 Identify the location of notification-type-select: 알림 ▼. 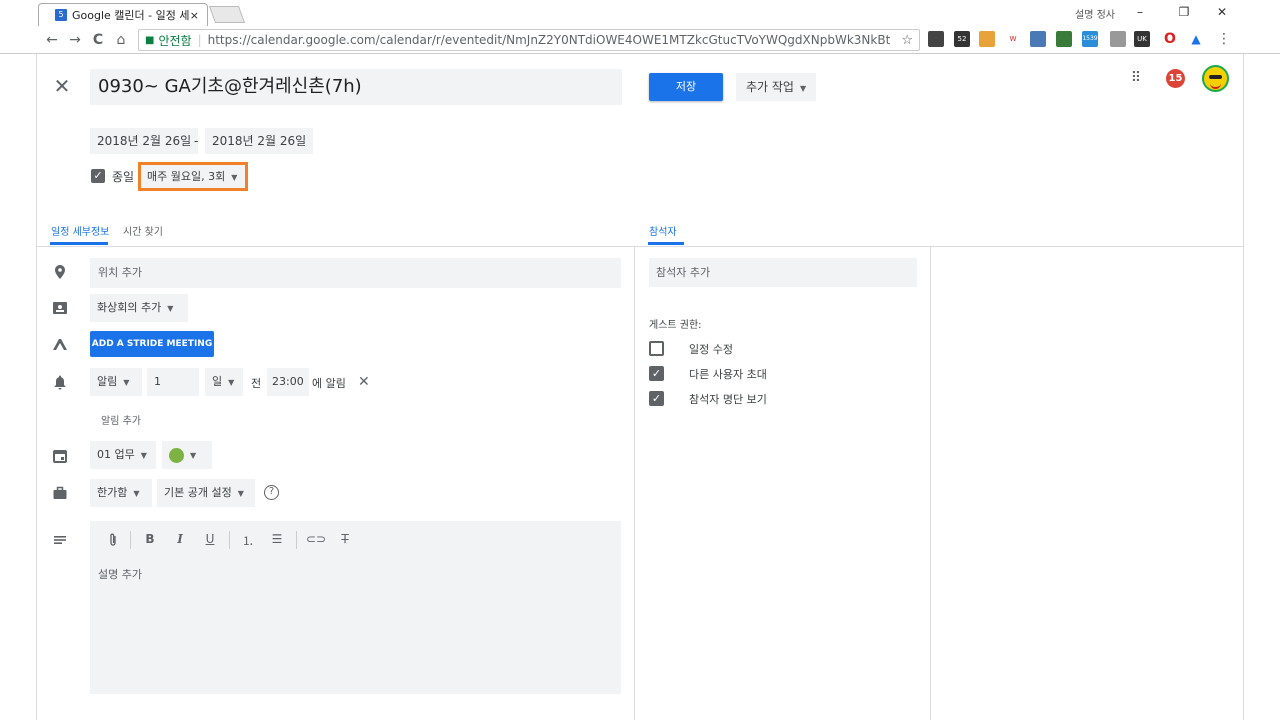
(116, 382).